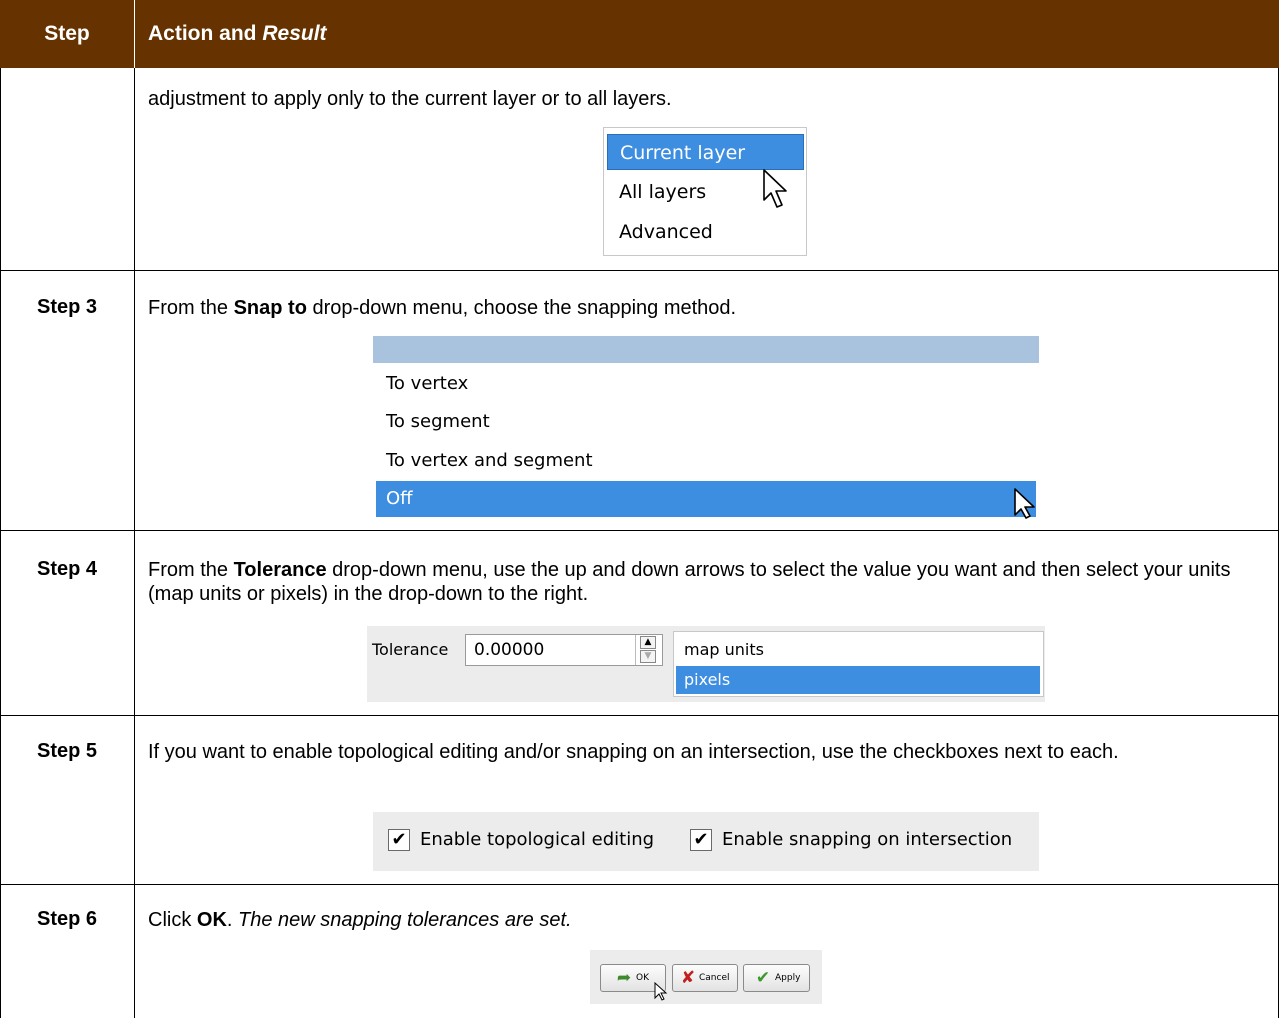  Describe the element at coordinates (270, 308) in the screenshot. I see `step-3-bold: Snap to` at that location.